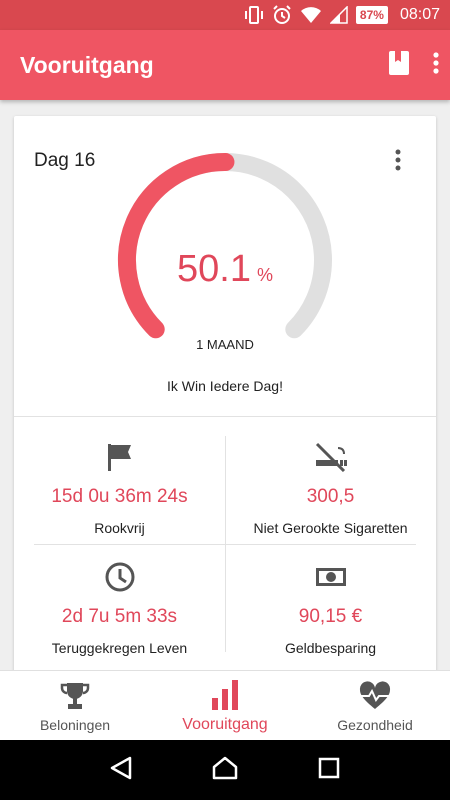 The width and height of the screenshot is (450, 800). What do you see at coordinates (399, 65) in the screenshot?
I see `bookmark-book-icon` at bounding box center [399, 65].